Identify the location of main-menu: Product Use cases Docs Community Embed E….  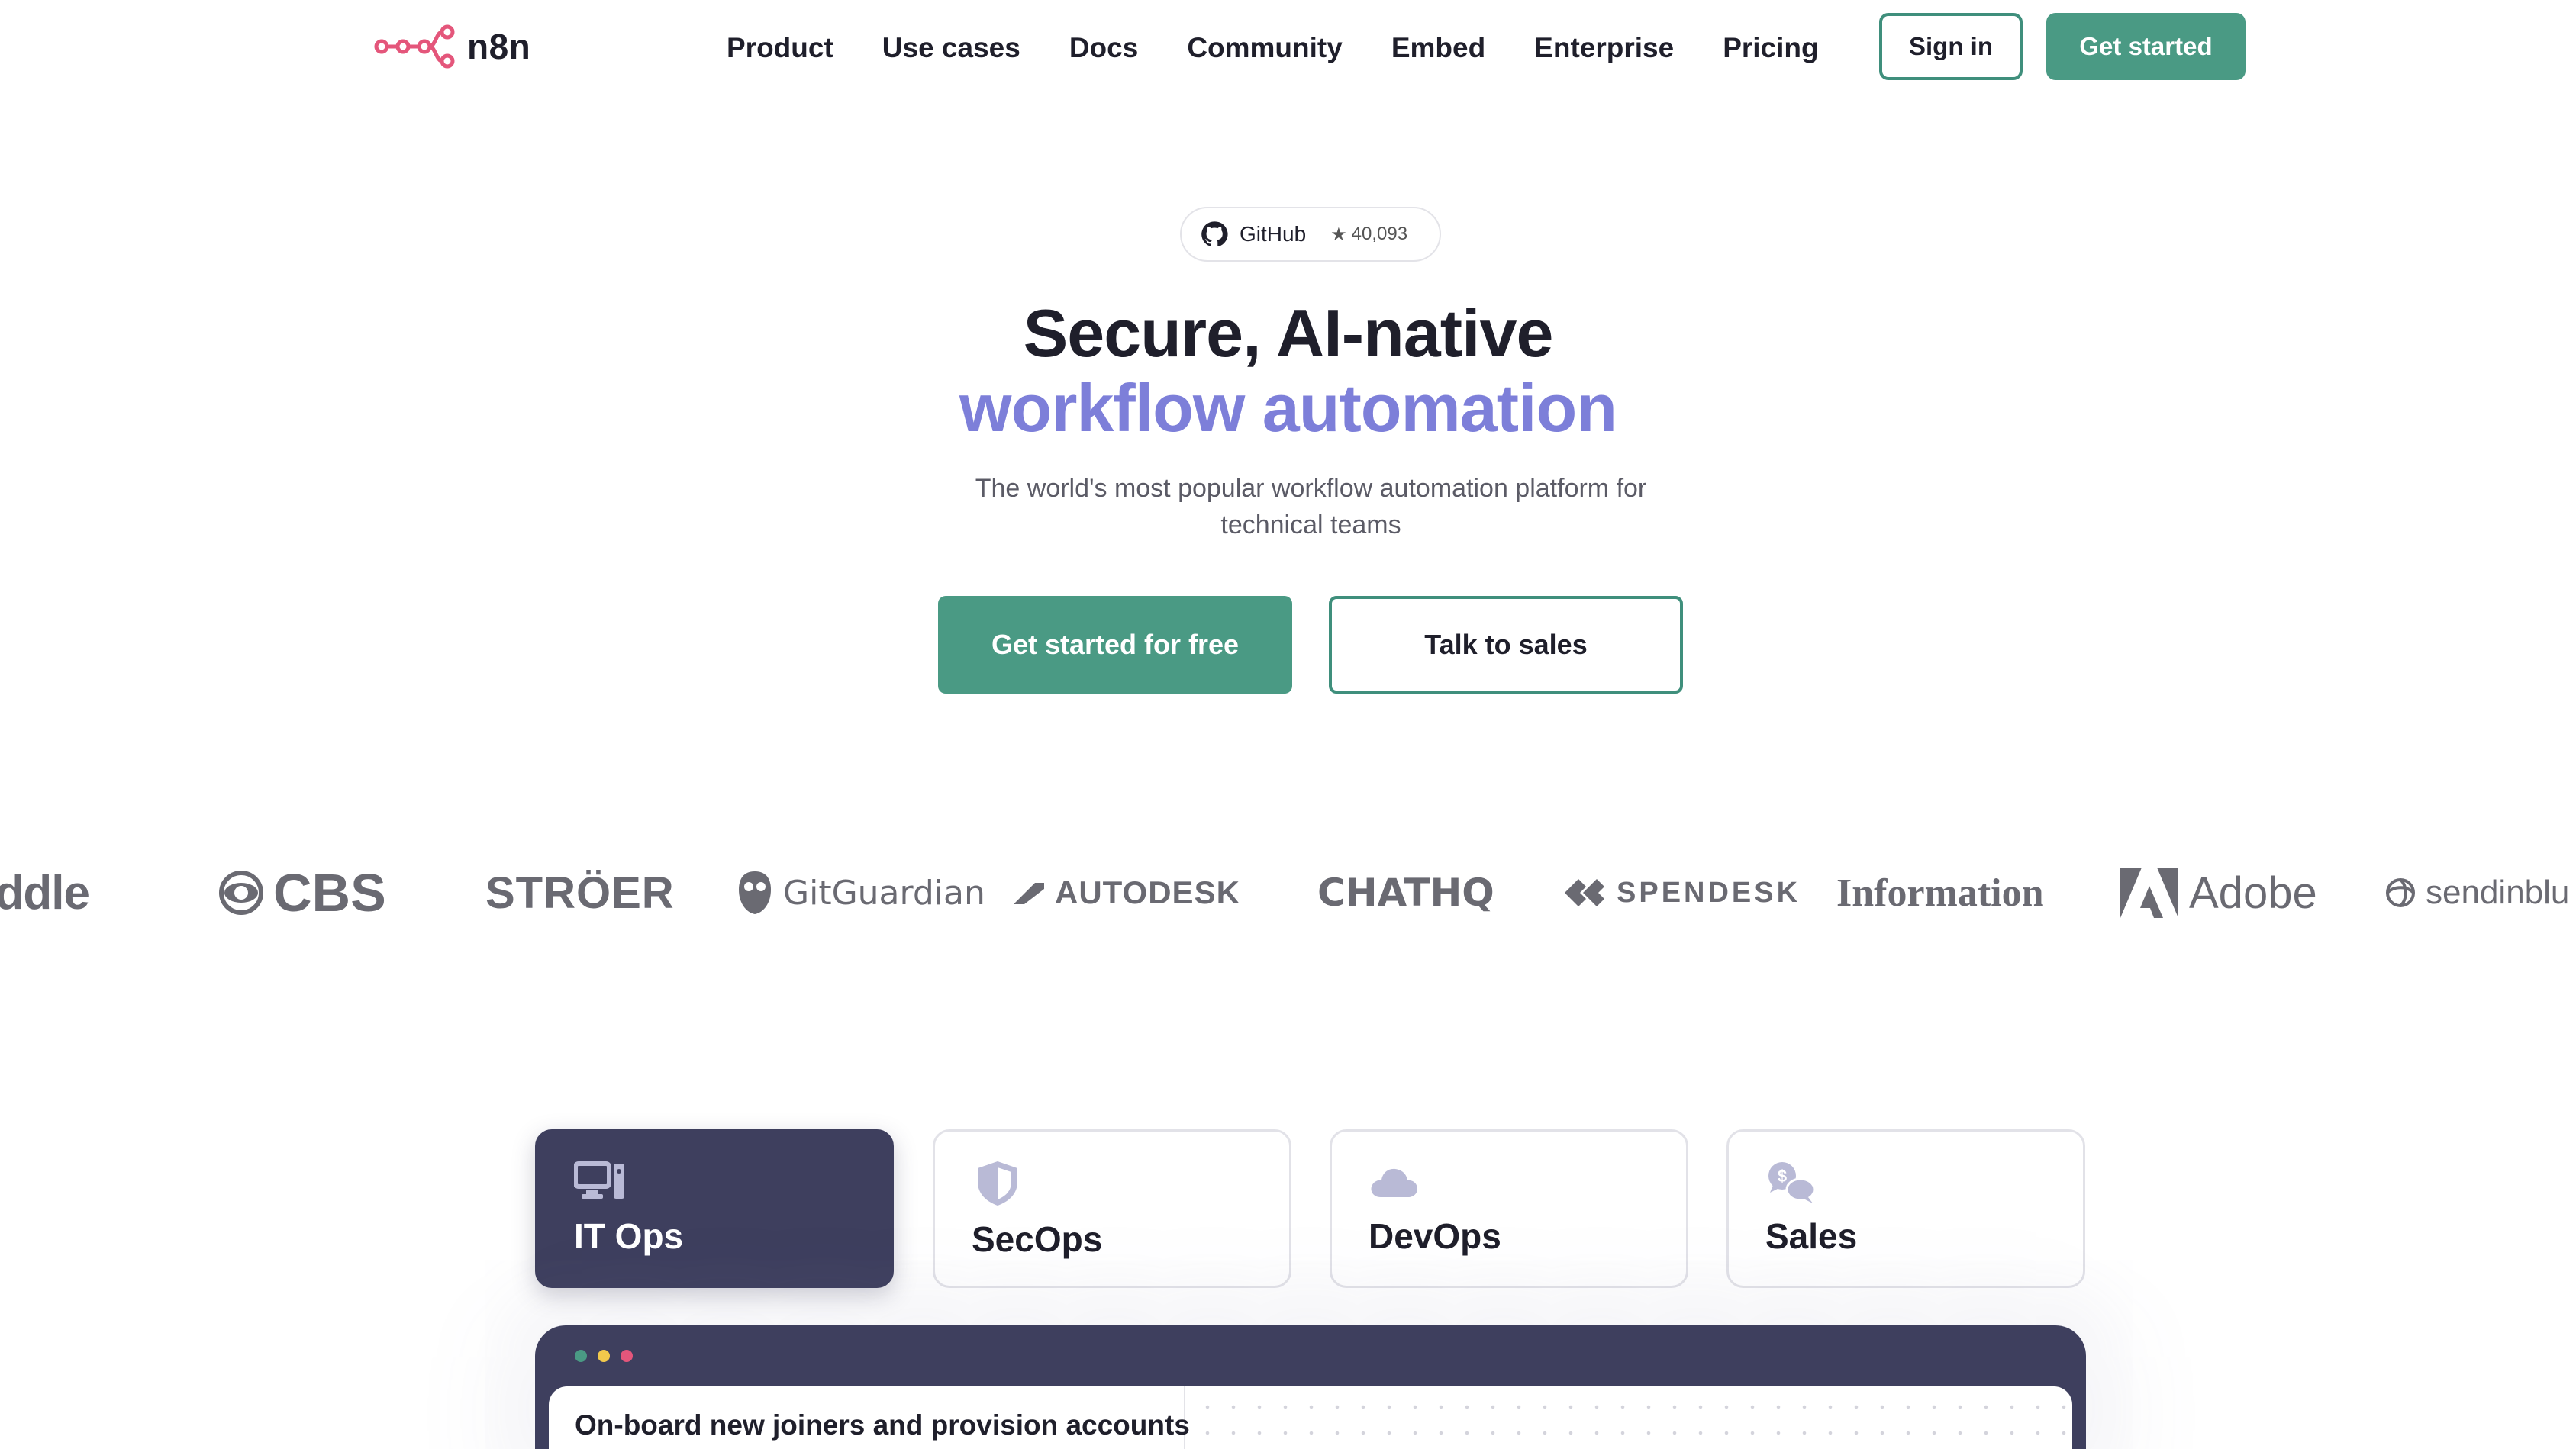
(1298, 48).